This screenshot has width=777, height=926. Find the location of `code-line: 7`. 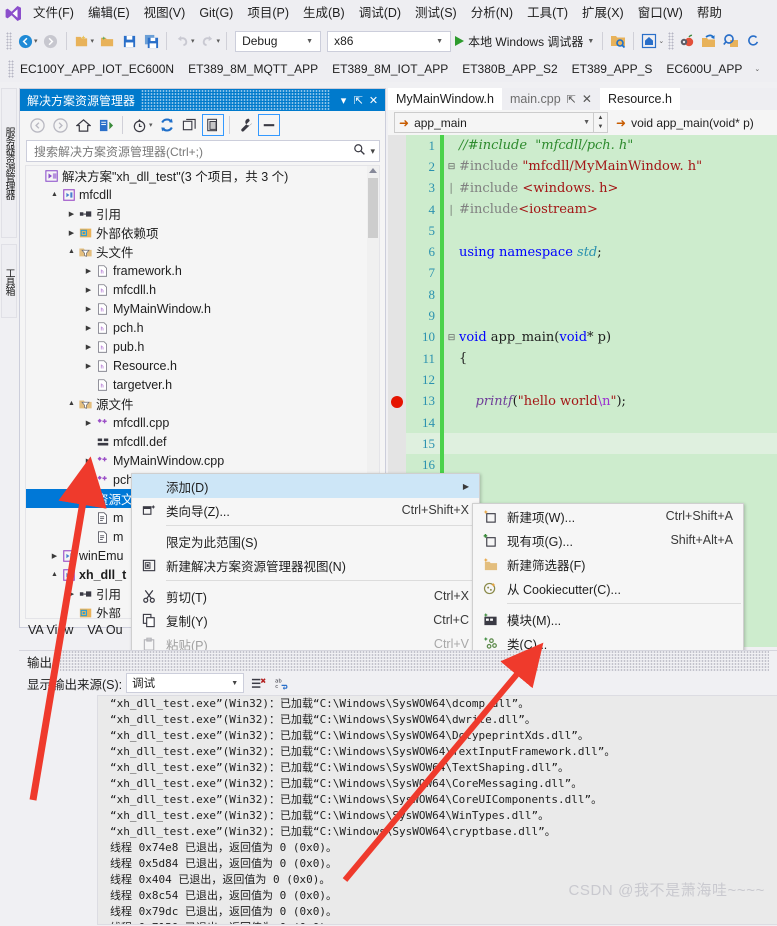

code-line: 7 is located at coordinates (591, 273).